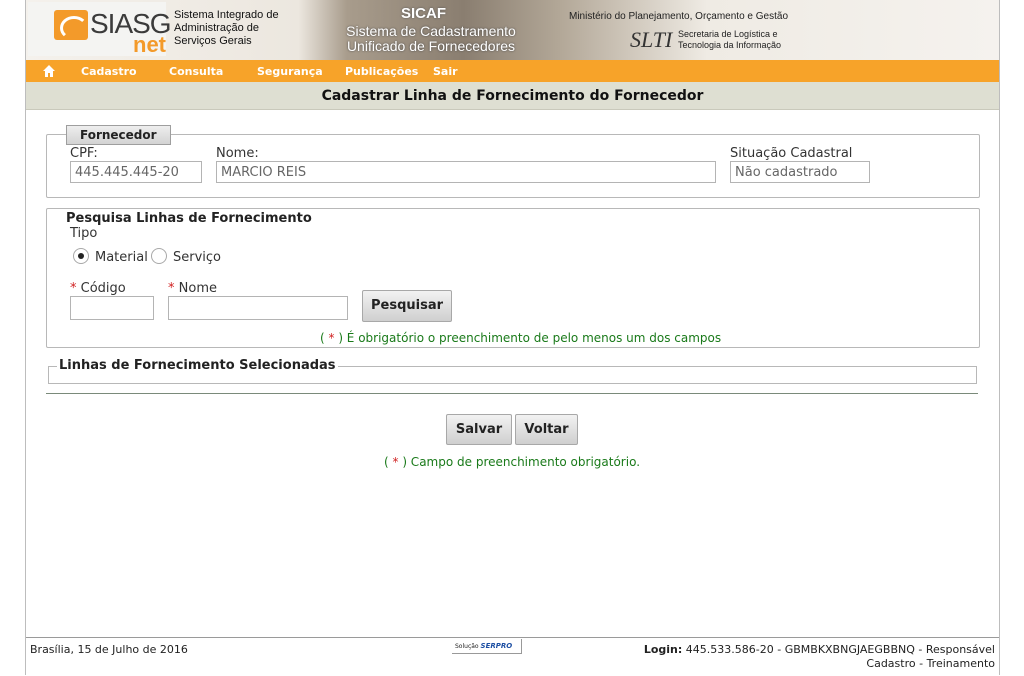  Describe the element at coordinates (84, 153) in the screenshot. I see `cpf-label: CPF:` at that location.